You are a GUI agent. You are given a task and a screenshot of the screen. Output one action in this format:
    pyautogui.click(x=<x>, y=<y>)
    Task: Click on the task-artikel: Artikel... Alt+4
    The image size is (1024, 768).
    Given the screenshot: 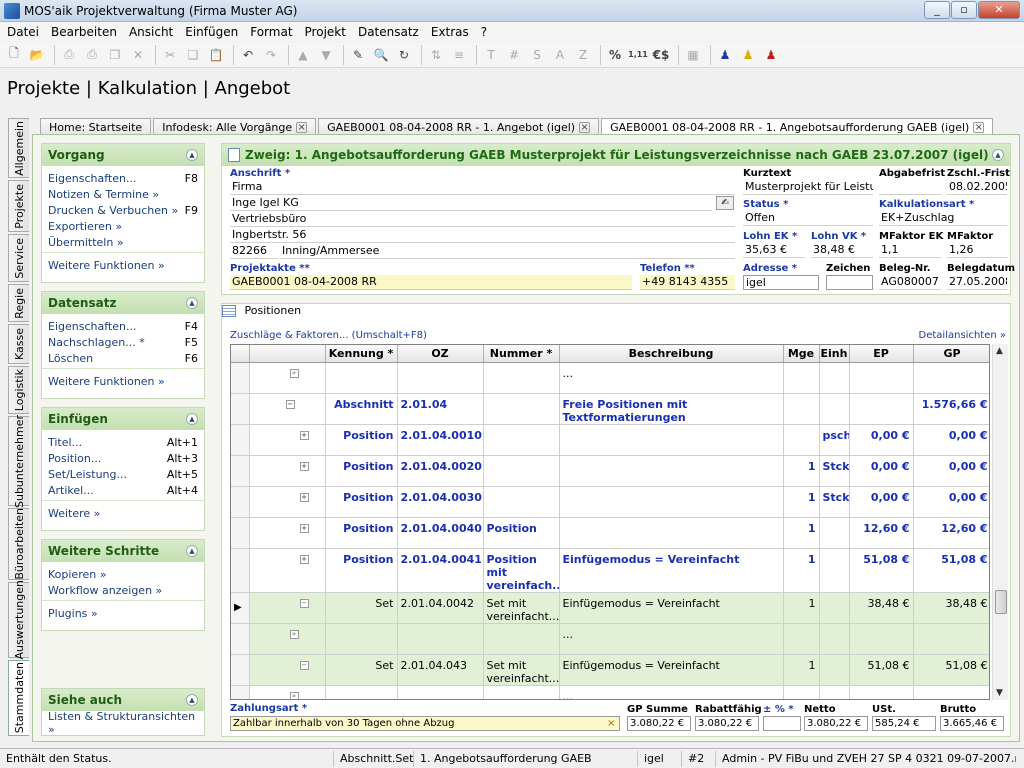 What is the action you would take?
    pyautogui.click(x=123, y=490)
    